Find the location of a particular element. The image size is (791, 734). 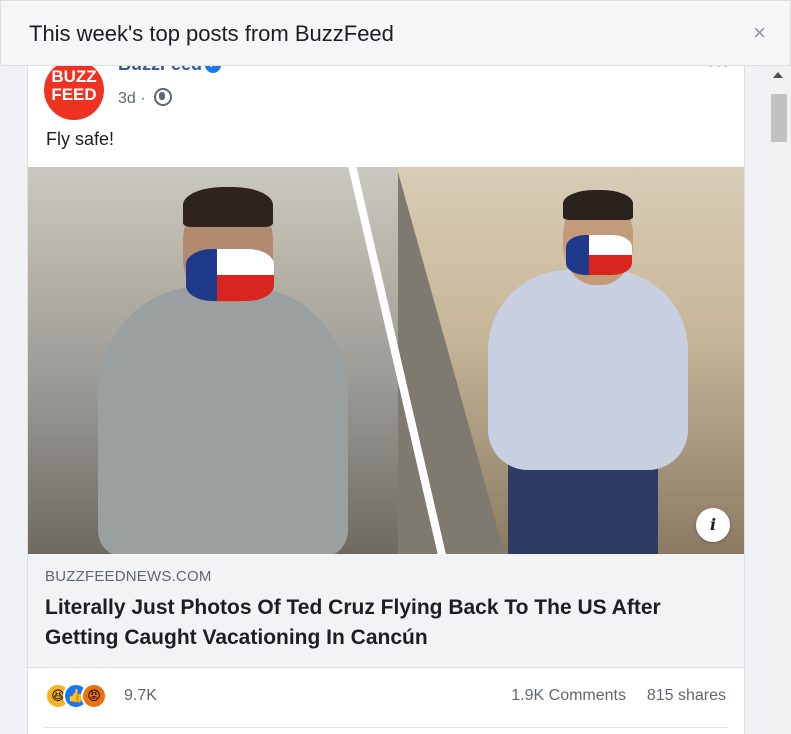

post-text: Fly safe! is located at coordinates (80, 139).